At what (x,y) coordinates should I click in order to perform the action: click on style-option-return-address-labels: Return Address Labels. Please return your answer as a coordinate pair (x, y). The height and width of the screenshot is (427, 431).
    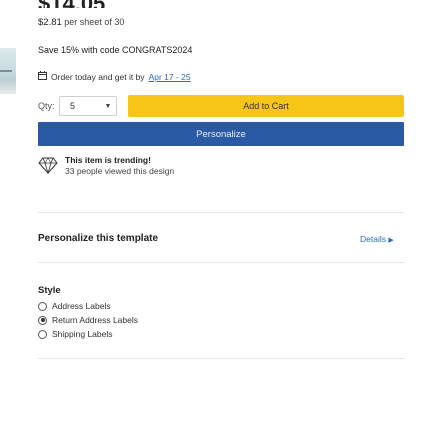
    Looking at the image, I should click on (88, 320).